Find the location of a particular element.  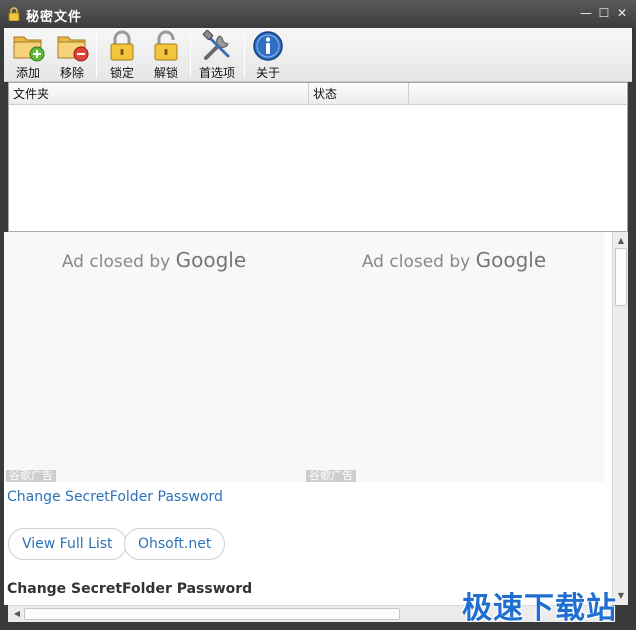

section-heading: Change SecretFolder Password is located at coordinates (130, 589).